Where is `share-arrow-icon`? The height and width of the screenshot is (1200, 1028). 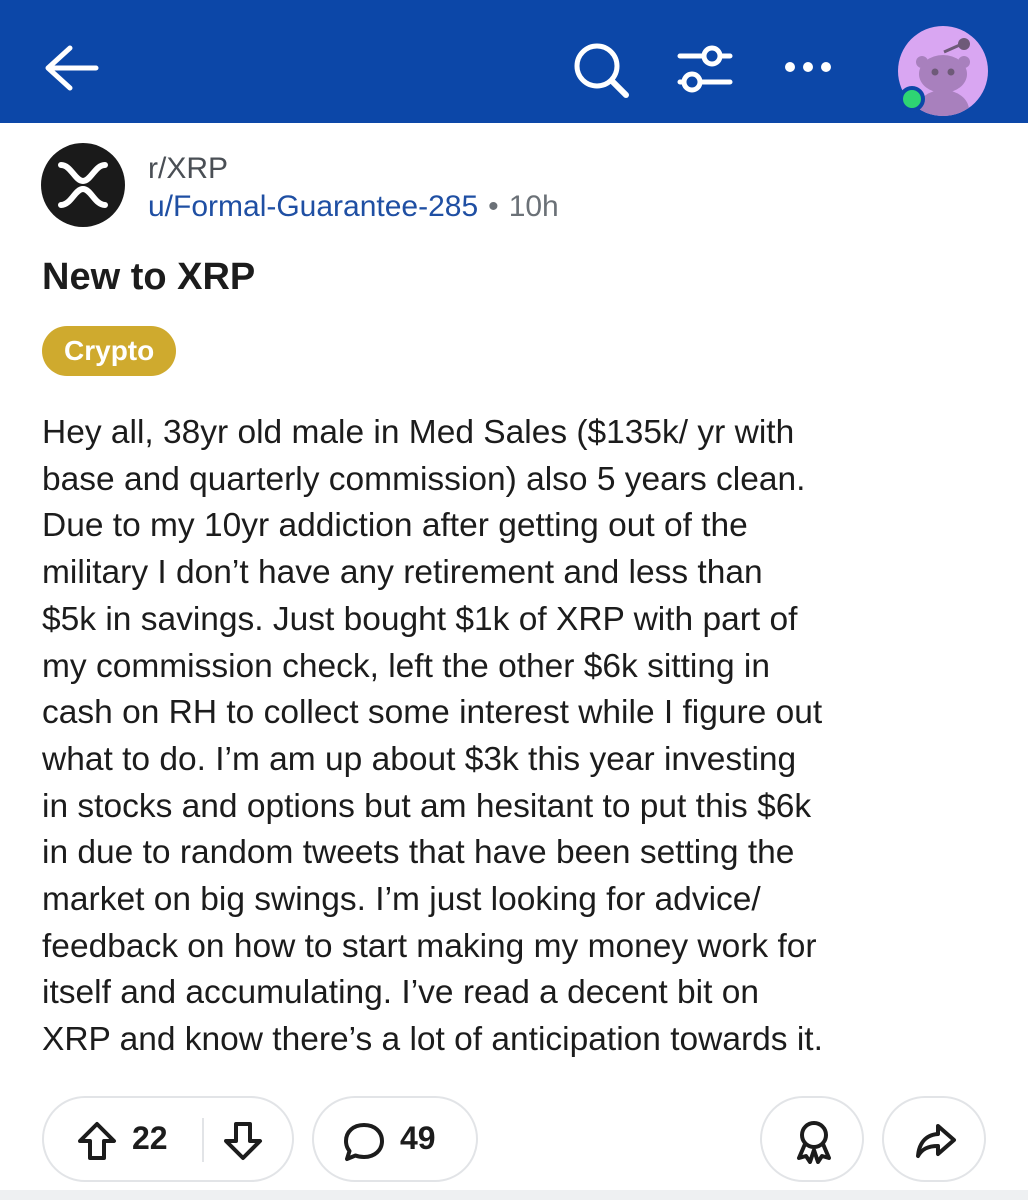
share-arrow-icon is located at coordinates (936, 1141).